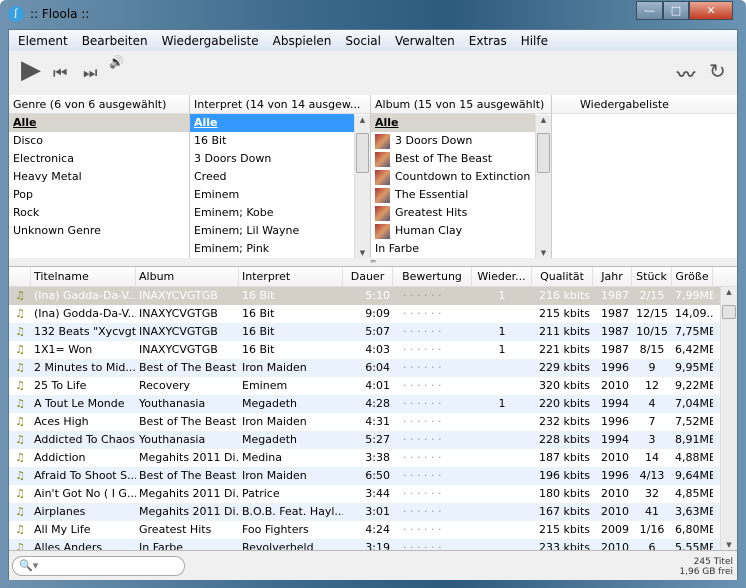  Describe the element at coordinates (31, 70) in the screenshot. I see `play-button: ▶` at that location.